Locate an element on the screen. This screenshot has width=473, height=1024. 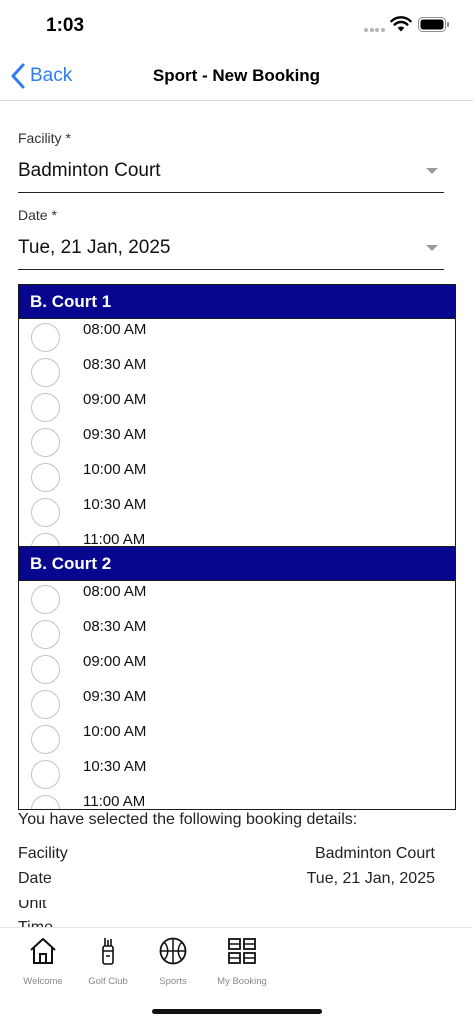
page-title: Sport - New Booking is located at coordinates (236, 75).